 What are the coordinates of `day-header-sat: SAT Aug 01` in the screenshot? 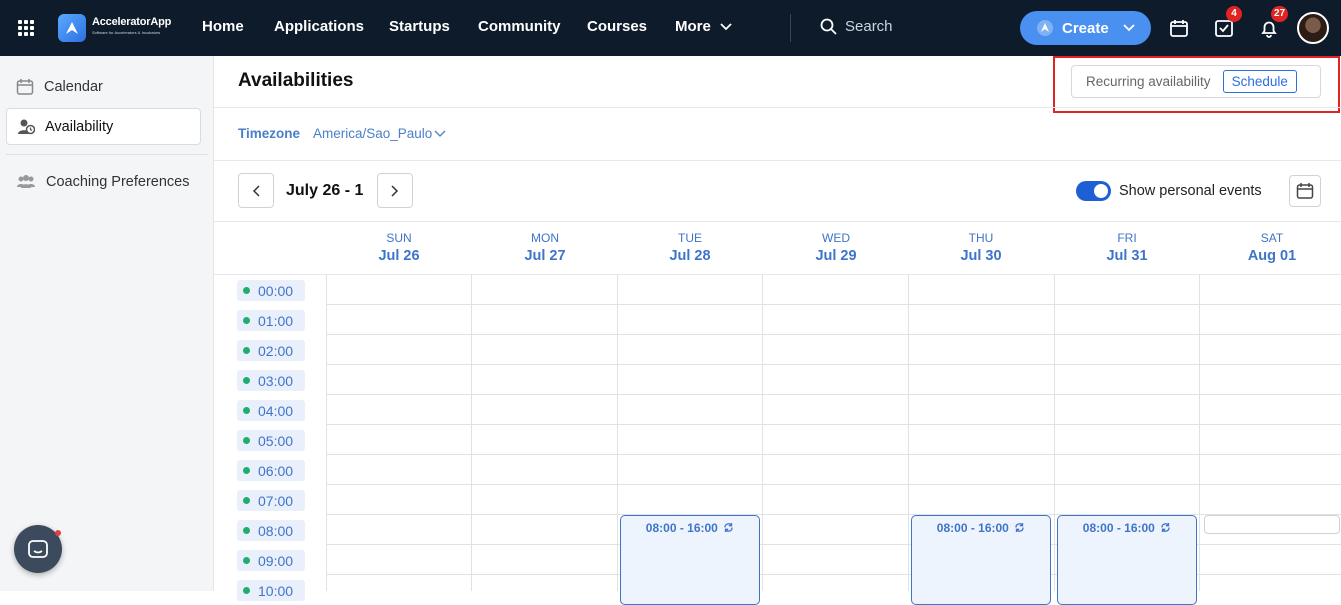 It's located at (1270, 247).